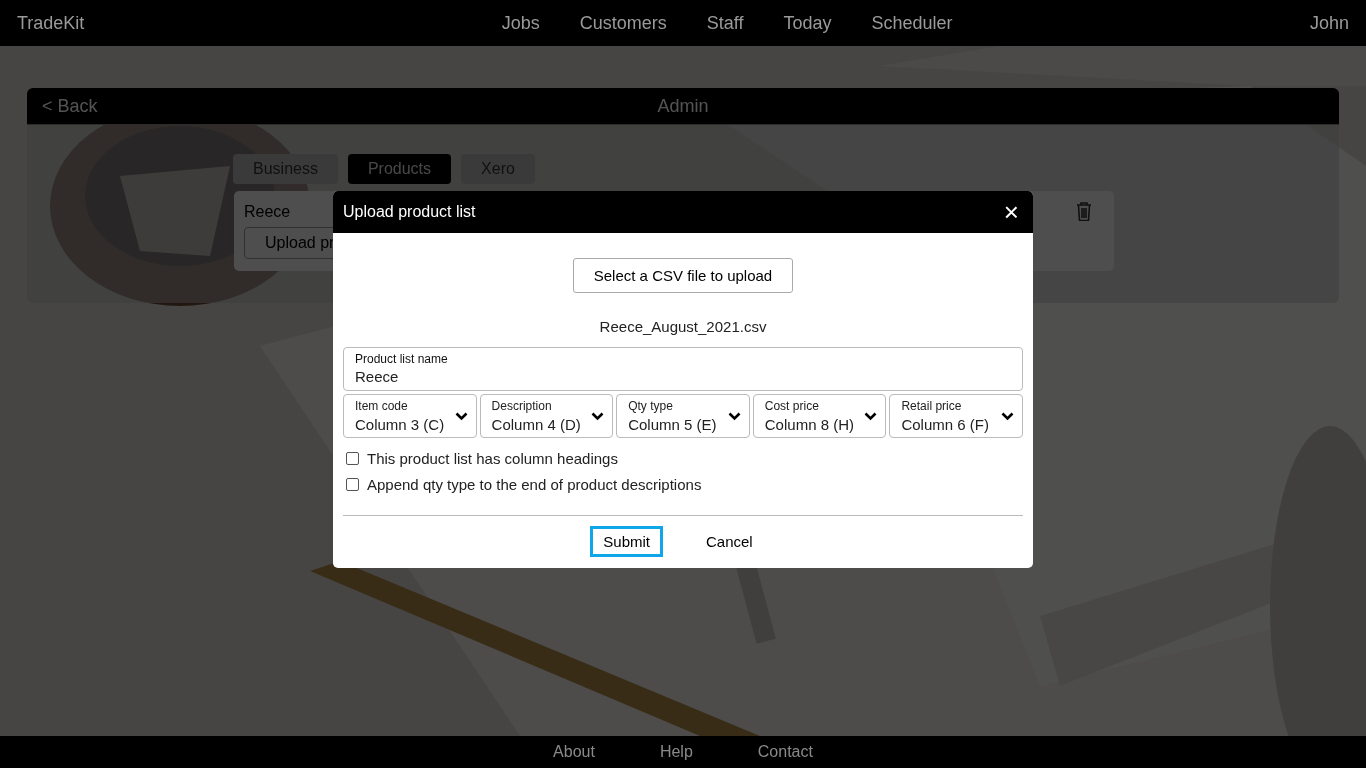  I want to click on page-title: Admin, so click(683, 106).